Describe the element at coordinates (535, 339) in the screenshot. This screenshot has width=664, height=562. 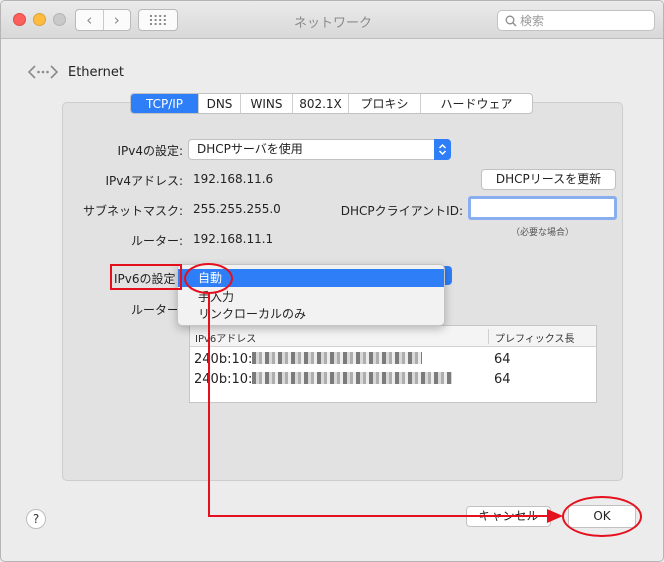
I see `column-header-prefix-length: プレフィックス長` at that location.